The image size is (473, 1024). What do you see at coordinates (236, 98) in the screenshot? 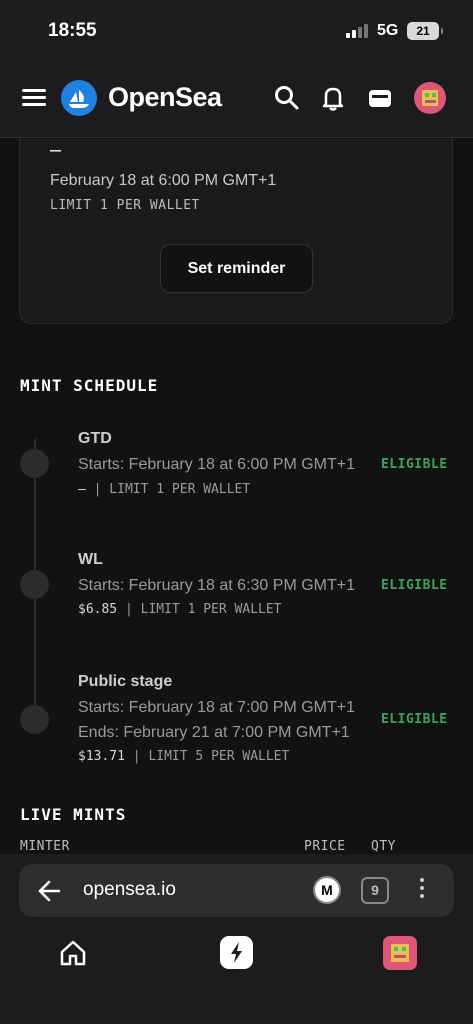
I see `app-header: OpenSea` at bounding box center [236, 98].